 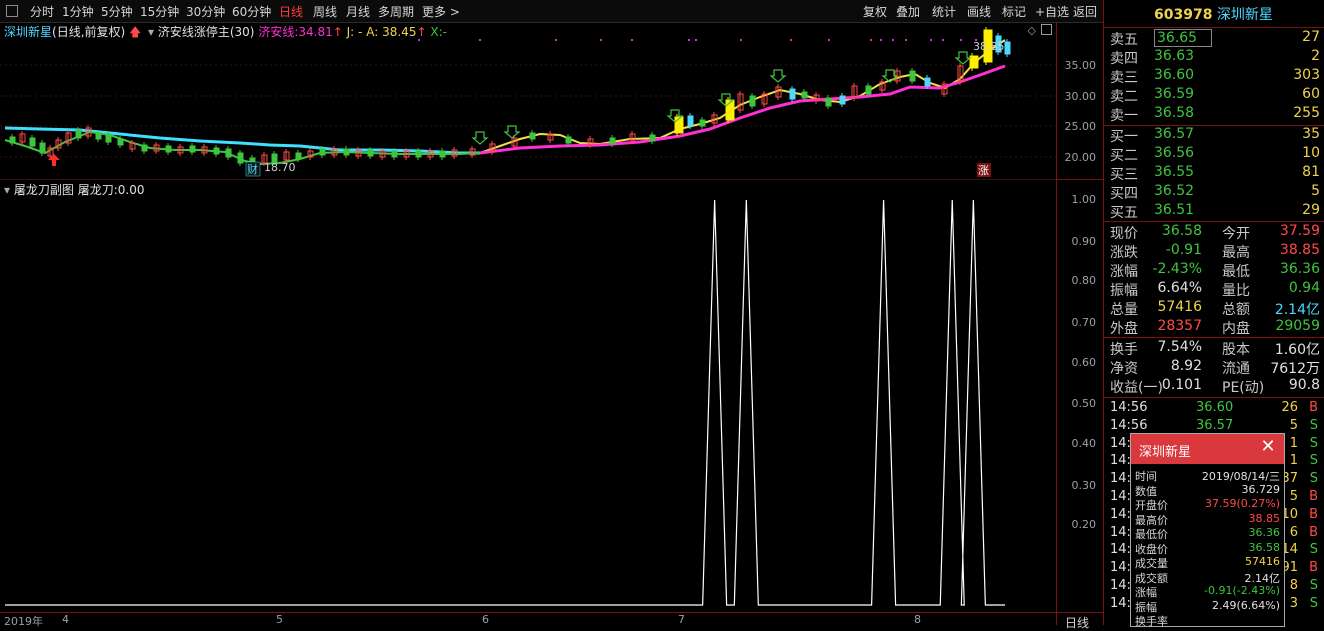 I want to click on tick-side: B, so click(x=1313, y=496).